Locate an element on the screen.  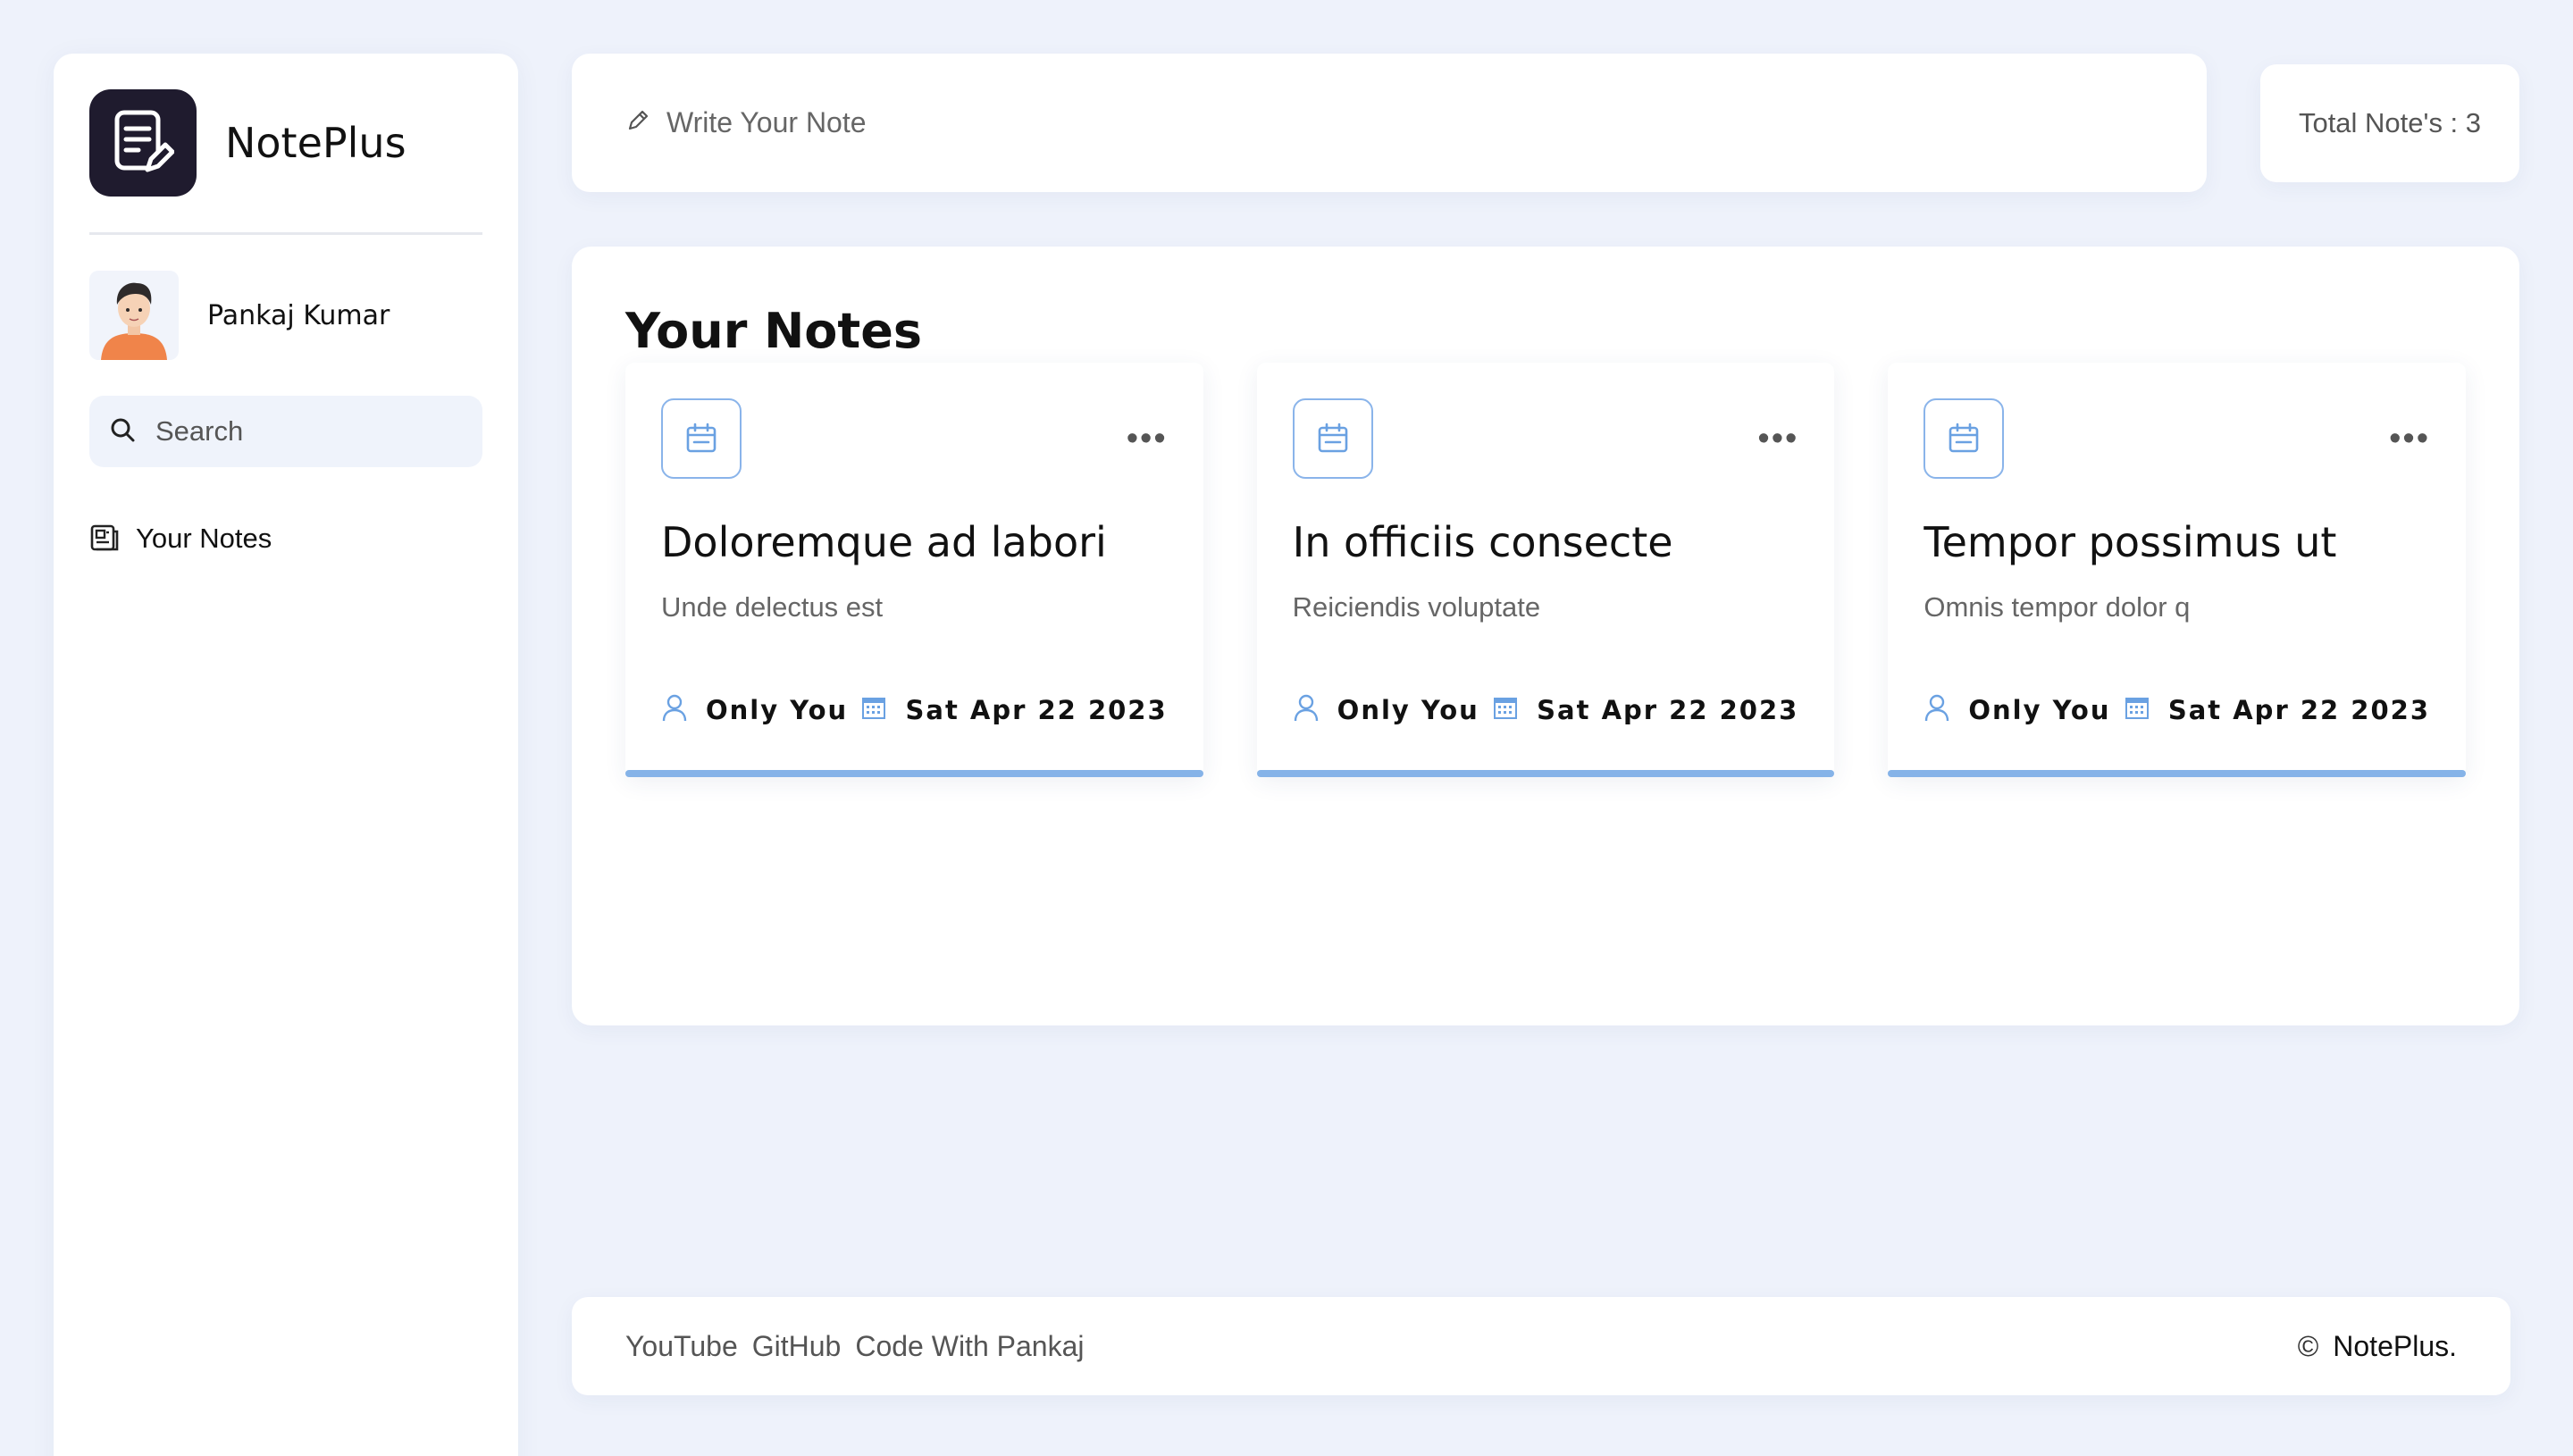
total-notes-badge: Total Note's : 3 is located at coordinates (2389, 123).